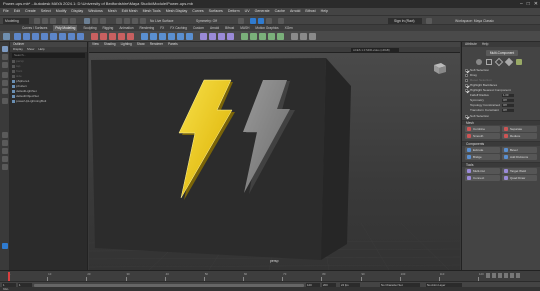 This screenshot has width=540, height=291. Describe the element at coordinates (482, 157) in the screenshot. I see `bridge-button: Bridge` at that location.